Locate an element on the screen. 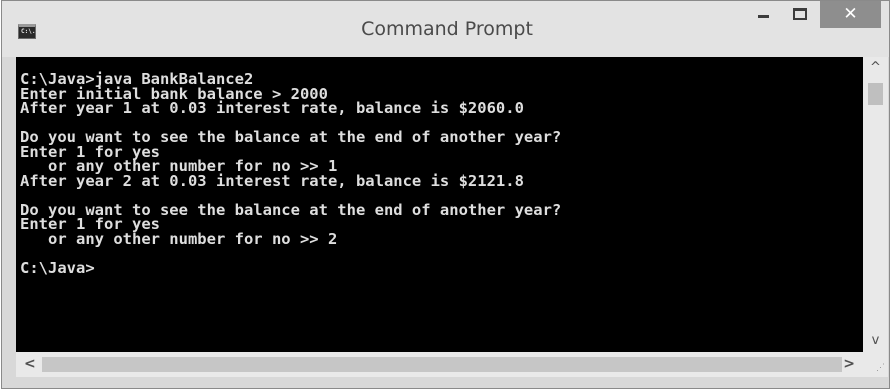 The width and height of the screenshot is (891, 389). close-icon: ✕ is located at coordinates (850, 14).